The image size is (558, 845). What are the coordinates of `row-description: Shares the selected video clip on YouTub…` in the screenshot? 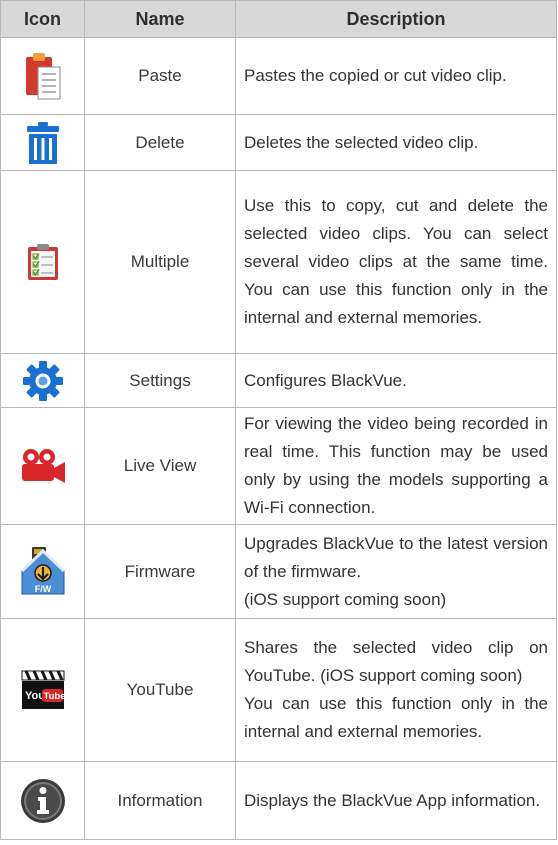 It's located at (396, 690).